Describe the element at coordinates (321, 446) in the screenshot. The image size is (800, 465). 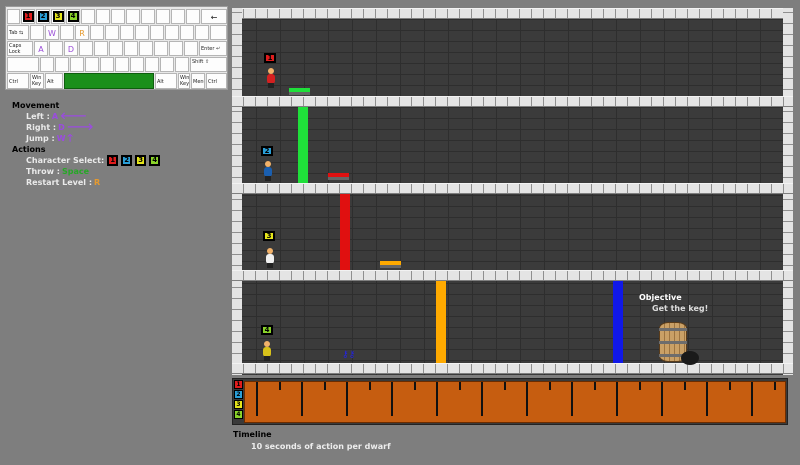
I see `timeline-subtitle: 10 seconds of action per dwarf` at that location.